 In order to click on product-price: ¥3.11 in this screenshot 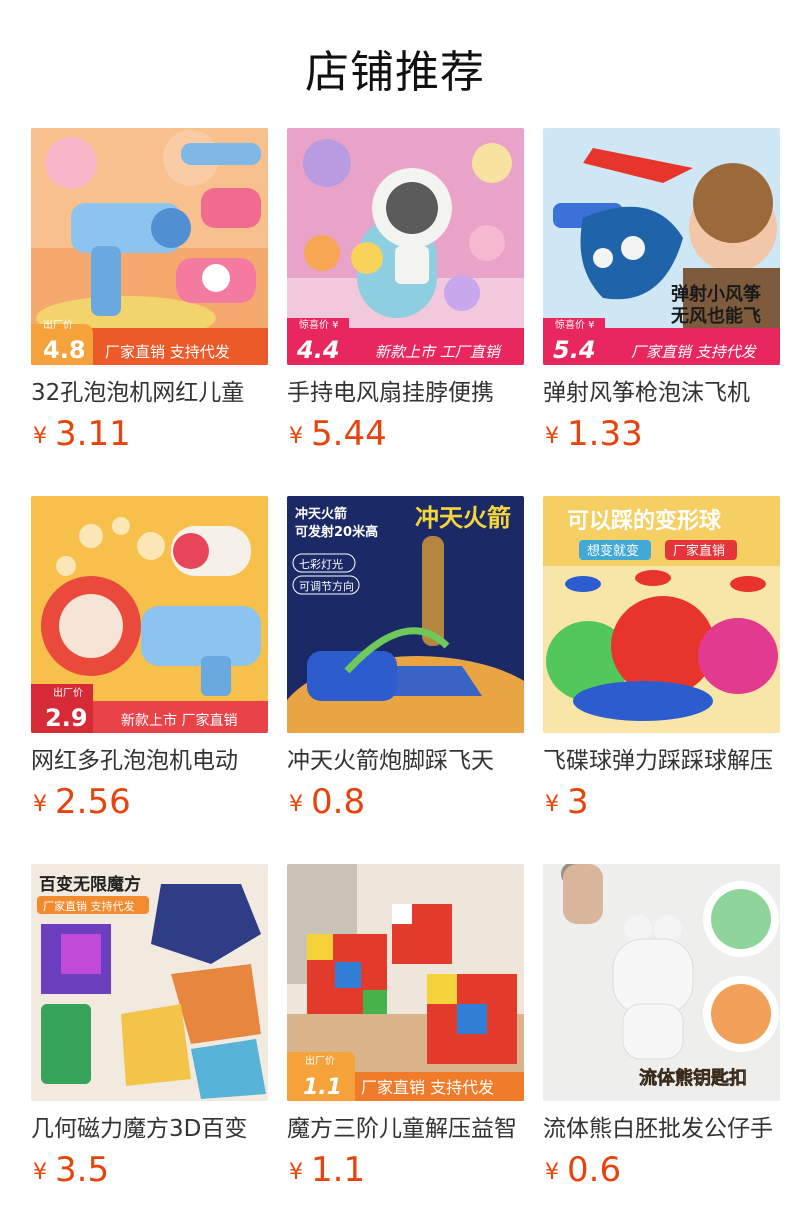, I will do `click(82, 436)`.